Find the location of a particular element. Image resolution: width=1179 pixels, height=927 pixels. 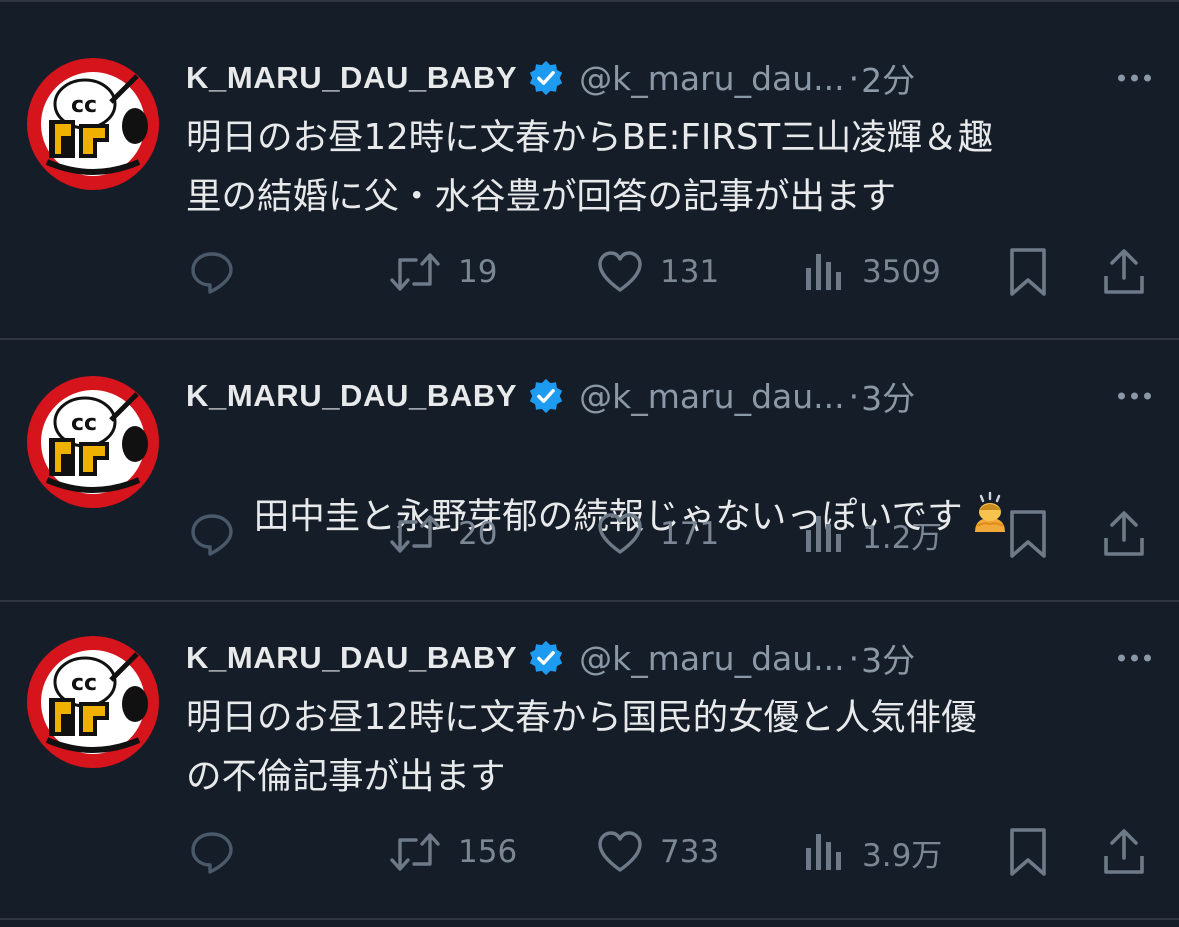

retweet-button: 20 is located at coordinates (442, 534).